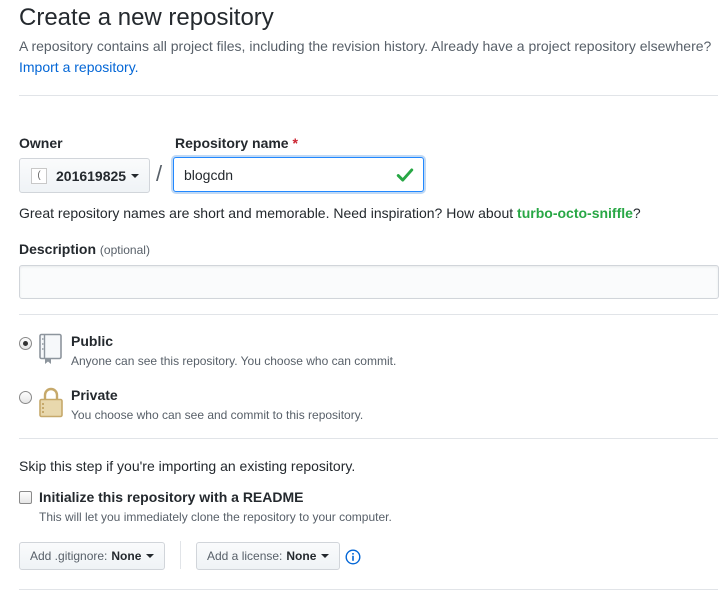  Describe the element at coordinates (79, 67) in the screenshot. I see `import-repository-link: Import a repository.` at that location.